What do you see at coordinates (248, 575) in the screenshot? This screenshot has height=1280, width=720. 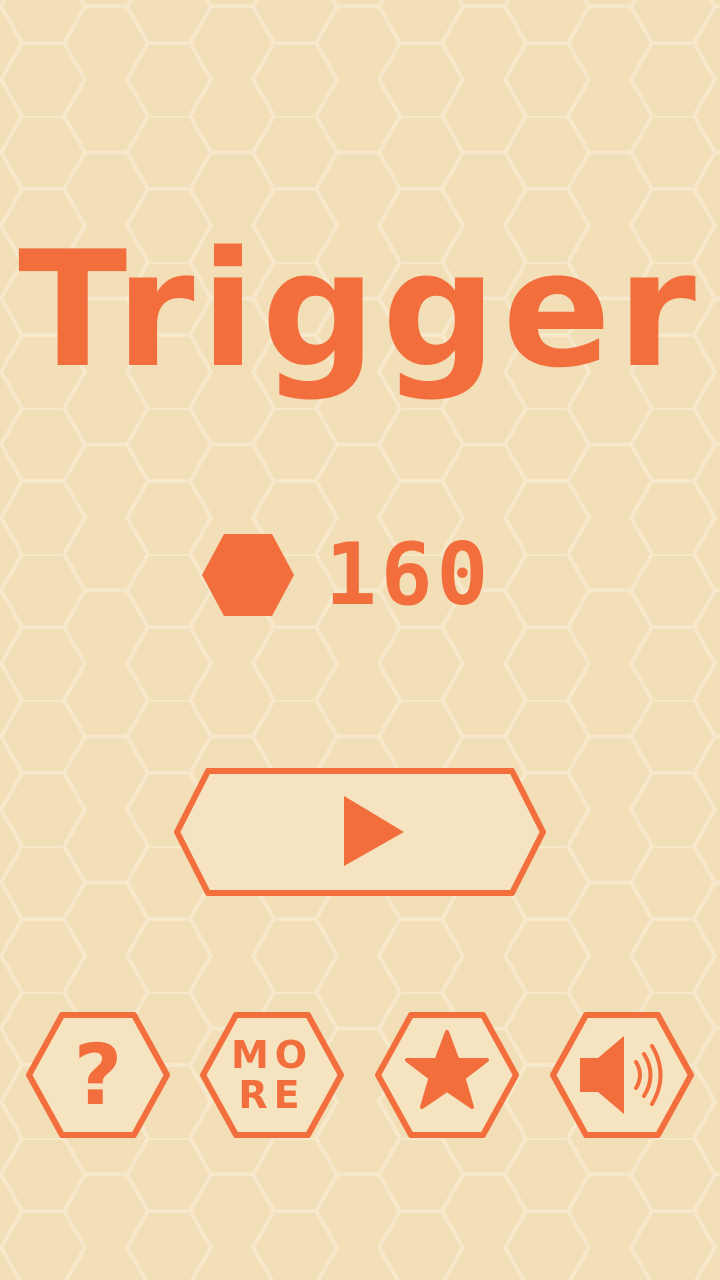 I see `hexagon-icon` at bounding box center [248, 575].